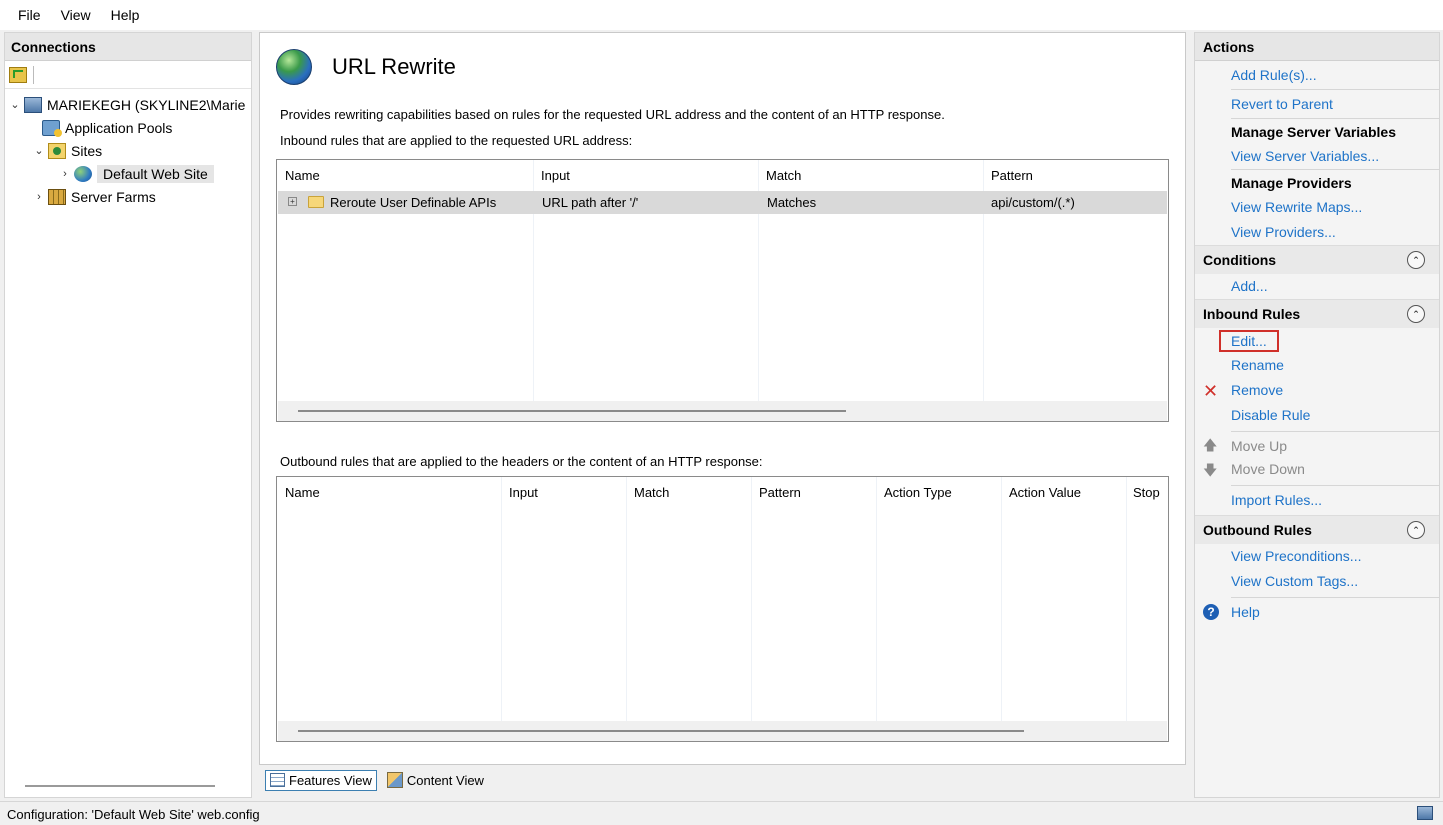  I want to click on outbound-header-action-type: Action Type, so click(918, 492).